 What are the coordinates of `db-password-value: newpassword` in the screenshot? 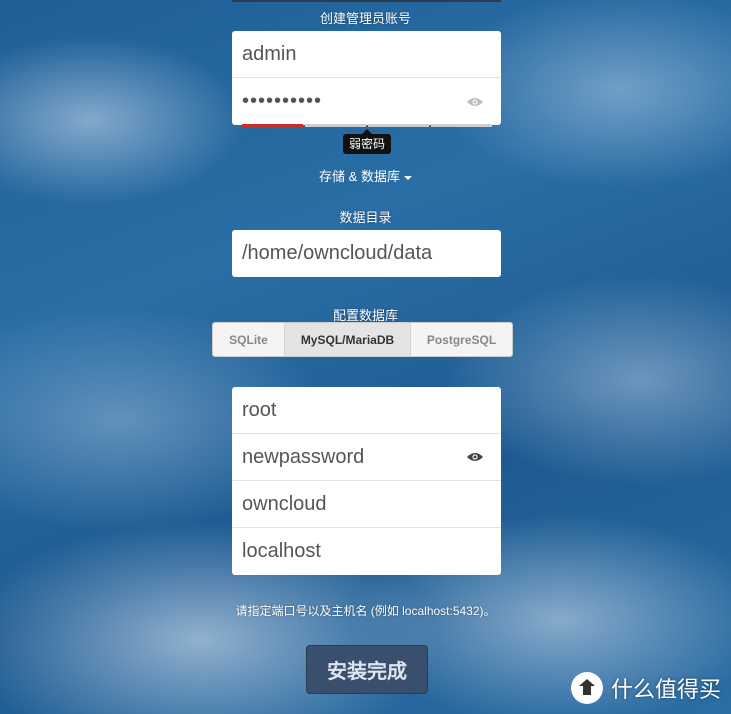 It's located at (303, 456).